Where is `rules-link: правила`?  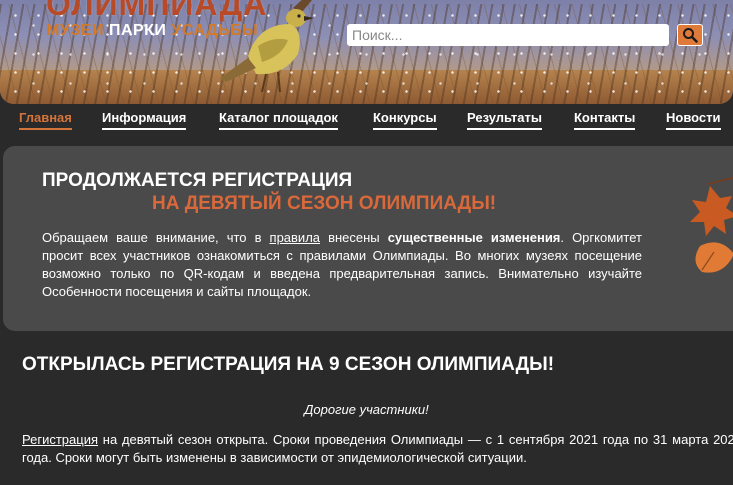 rules-link: правила is located at coordinates (295, 237).